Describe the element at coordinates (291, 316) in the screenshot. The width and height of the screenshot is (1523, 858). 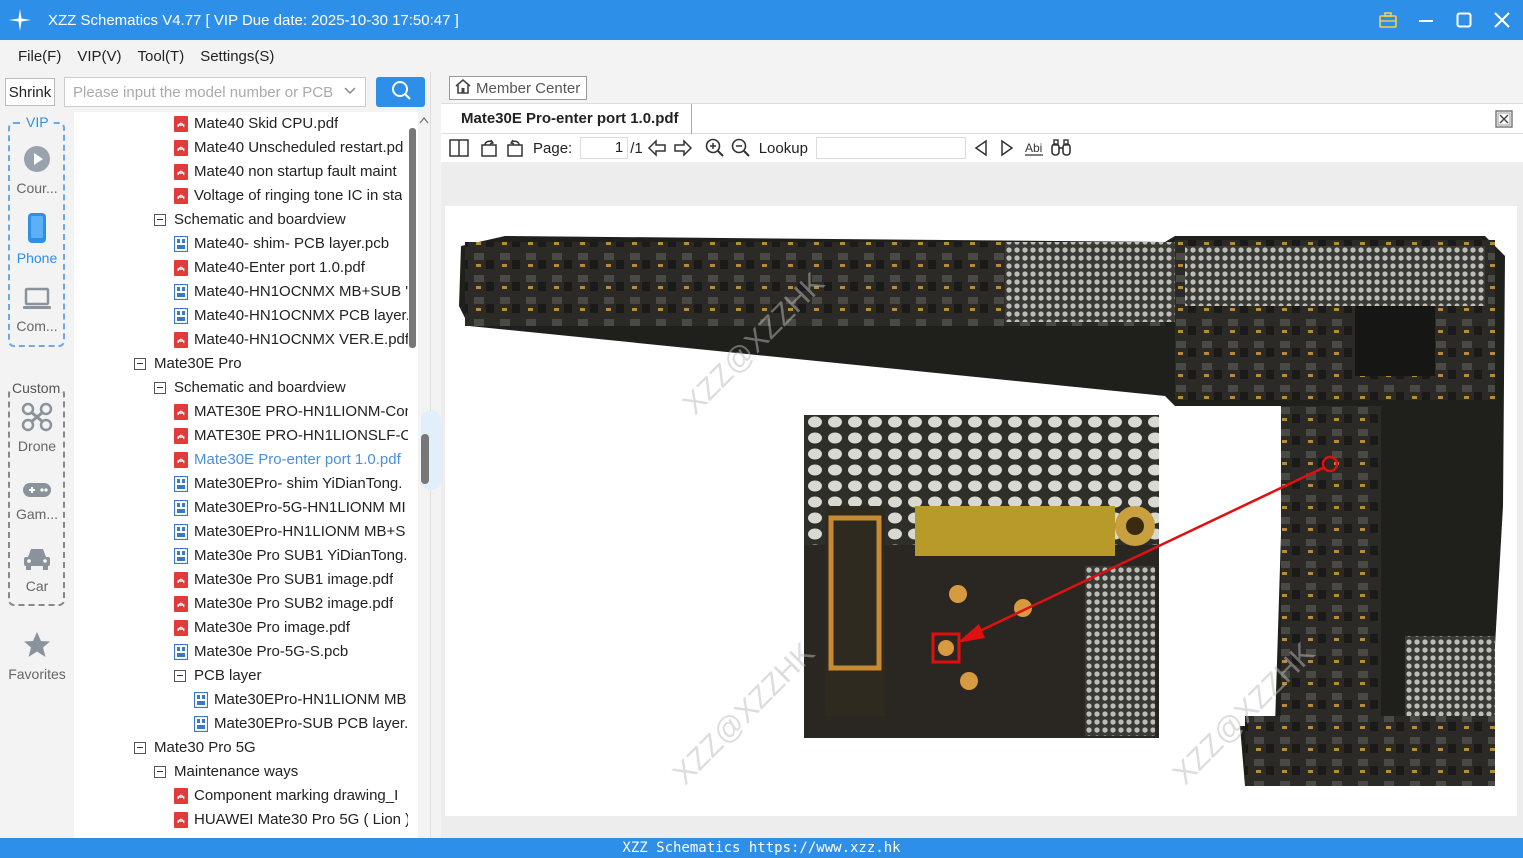
I see `tree-file: Mate40-HN1OCNMX PCB layer.` at that location.